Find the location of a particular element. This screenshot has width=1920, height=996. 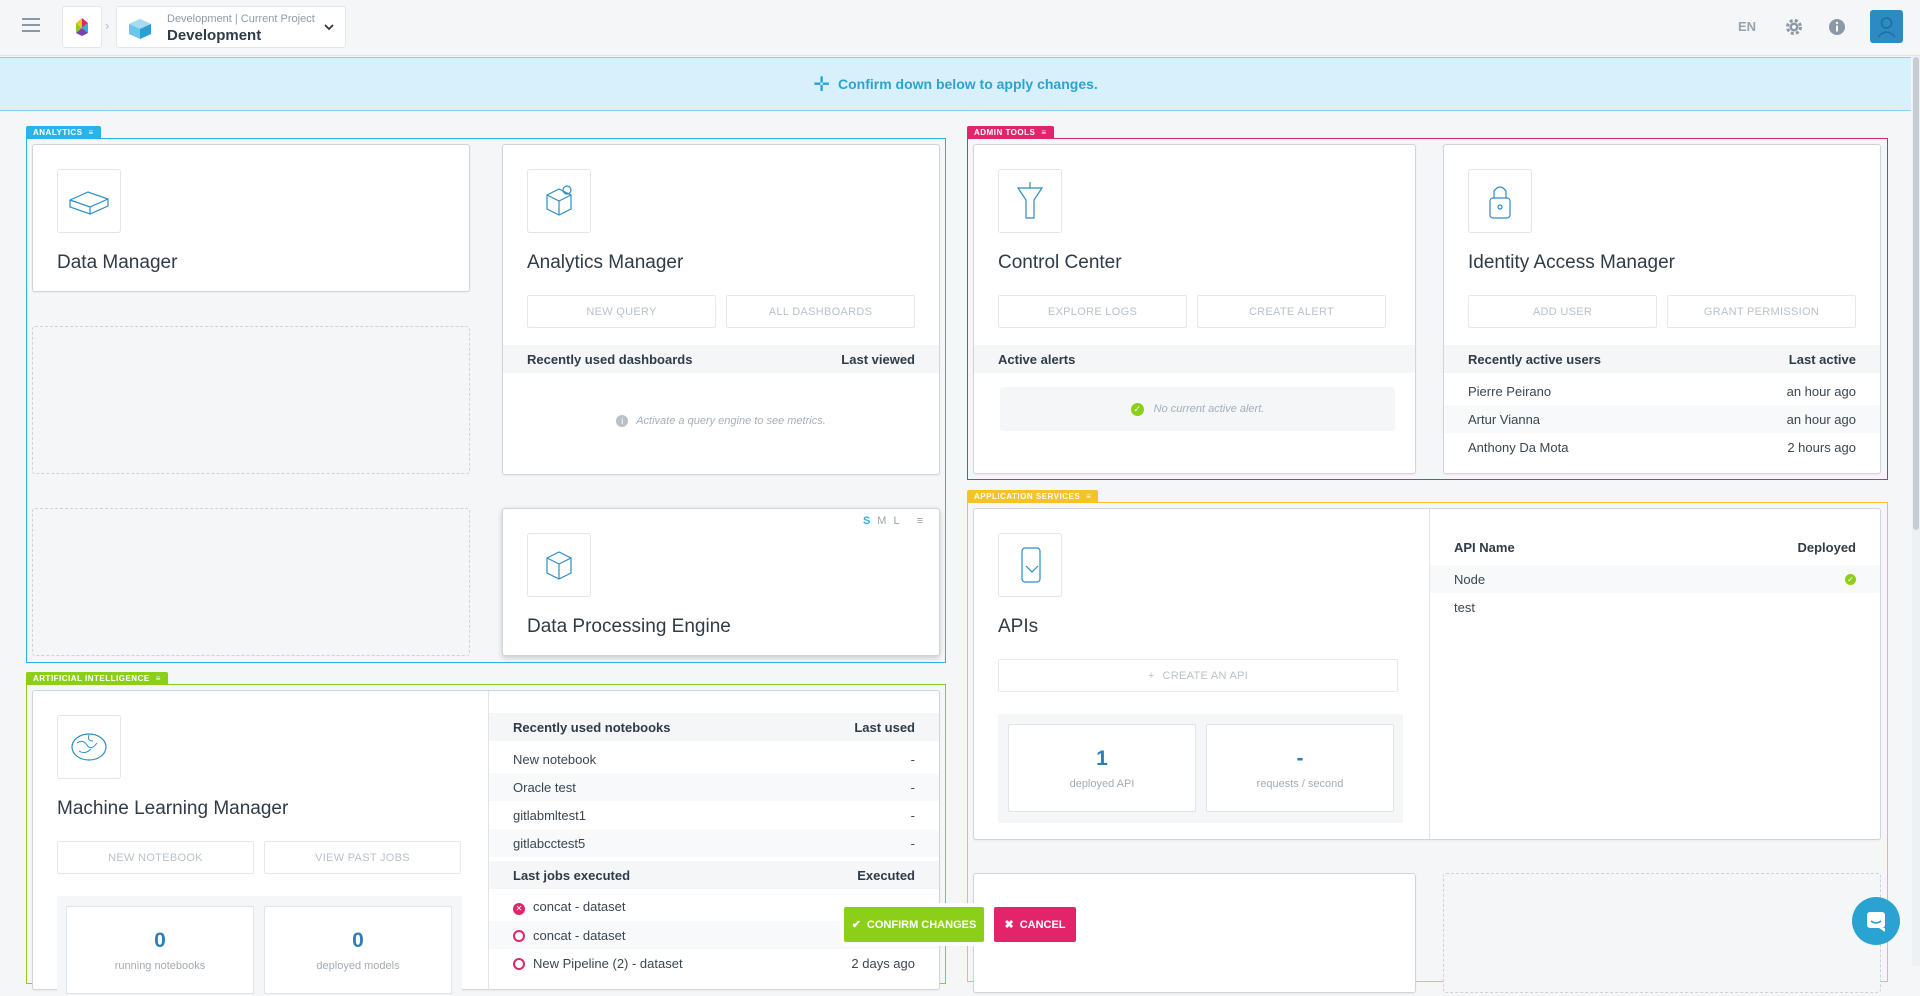

create-alert-button: CREATE ALERT is located at coordinates (1291, 311).